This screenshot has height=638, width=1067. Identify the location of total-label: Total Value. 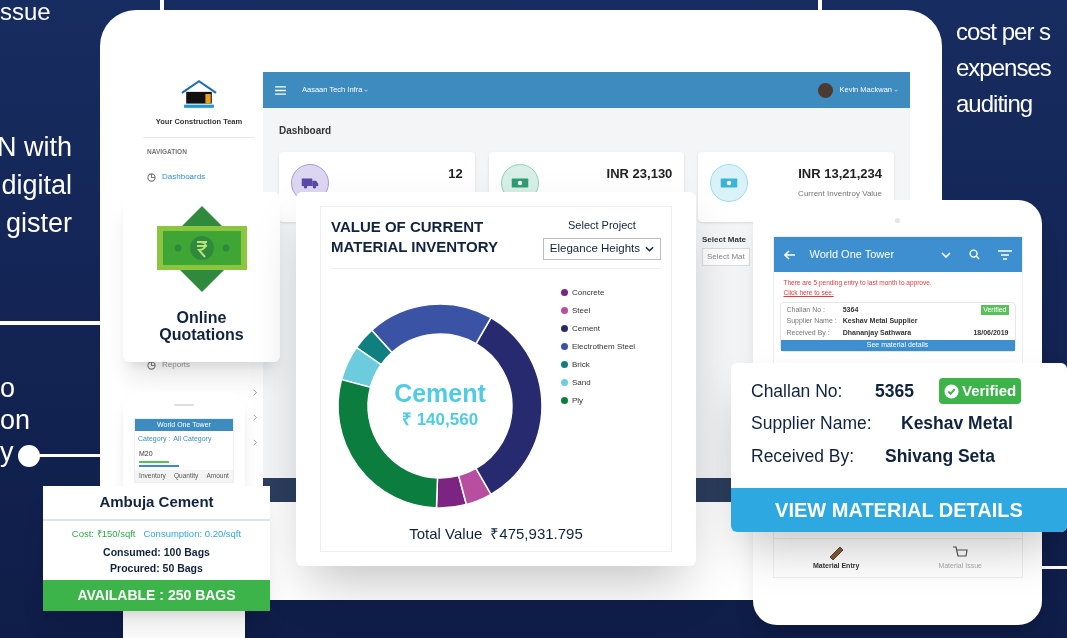
(446, 533).